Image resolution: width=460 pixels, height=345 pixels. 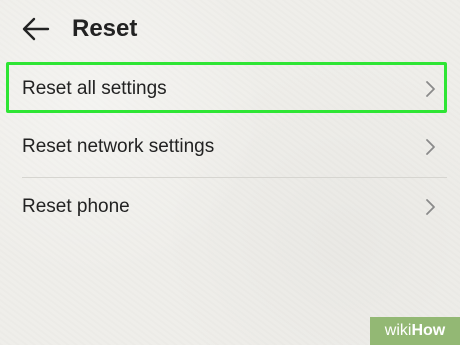 What do you see at coordinates (428, 330) in the screenshot?
I see `watermark-how: How` at bounding box center [428, 330].